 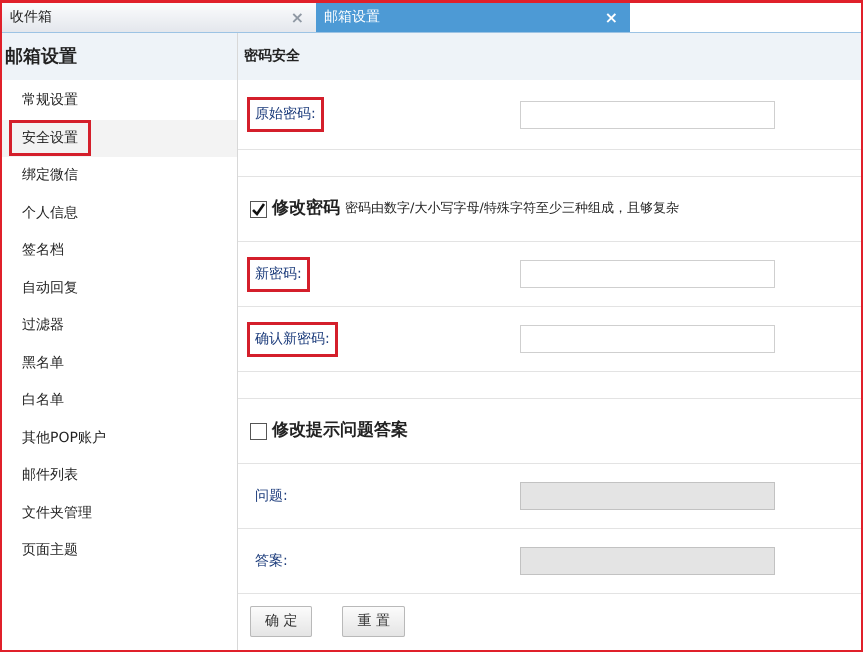 I want to click on section-title: 密码安全, so click(x=549, y=56).